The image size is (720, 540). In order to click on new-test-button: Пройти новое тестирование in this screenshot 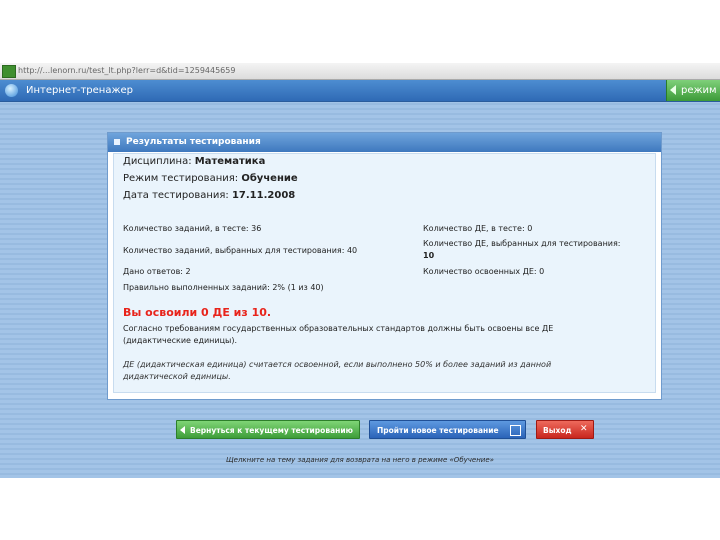, I will do `click(447, 429)`.